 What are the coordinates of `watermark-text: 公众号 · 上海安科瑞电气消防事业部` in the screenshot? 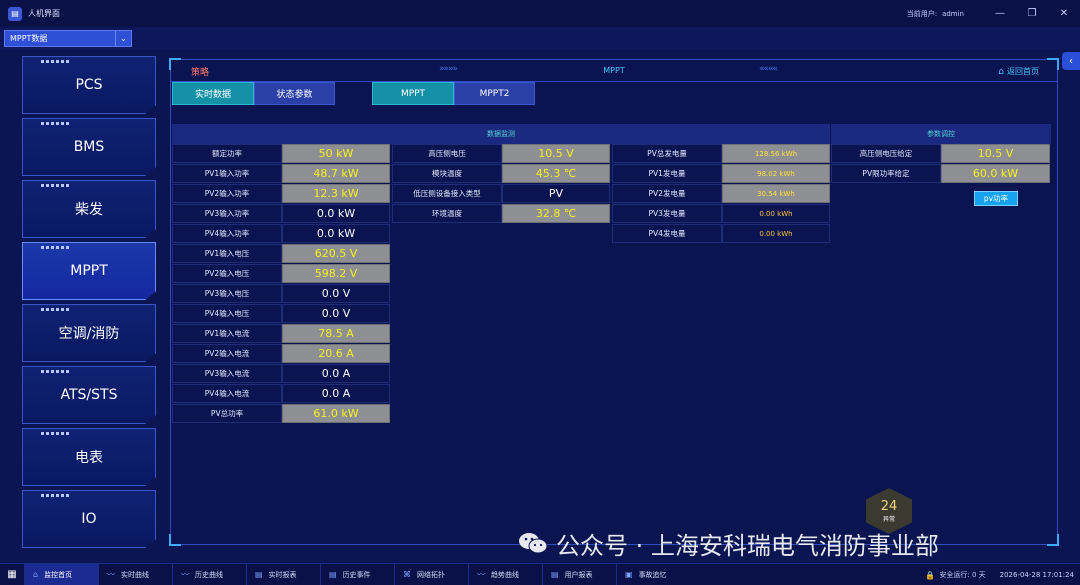 It's located at (747, 545).